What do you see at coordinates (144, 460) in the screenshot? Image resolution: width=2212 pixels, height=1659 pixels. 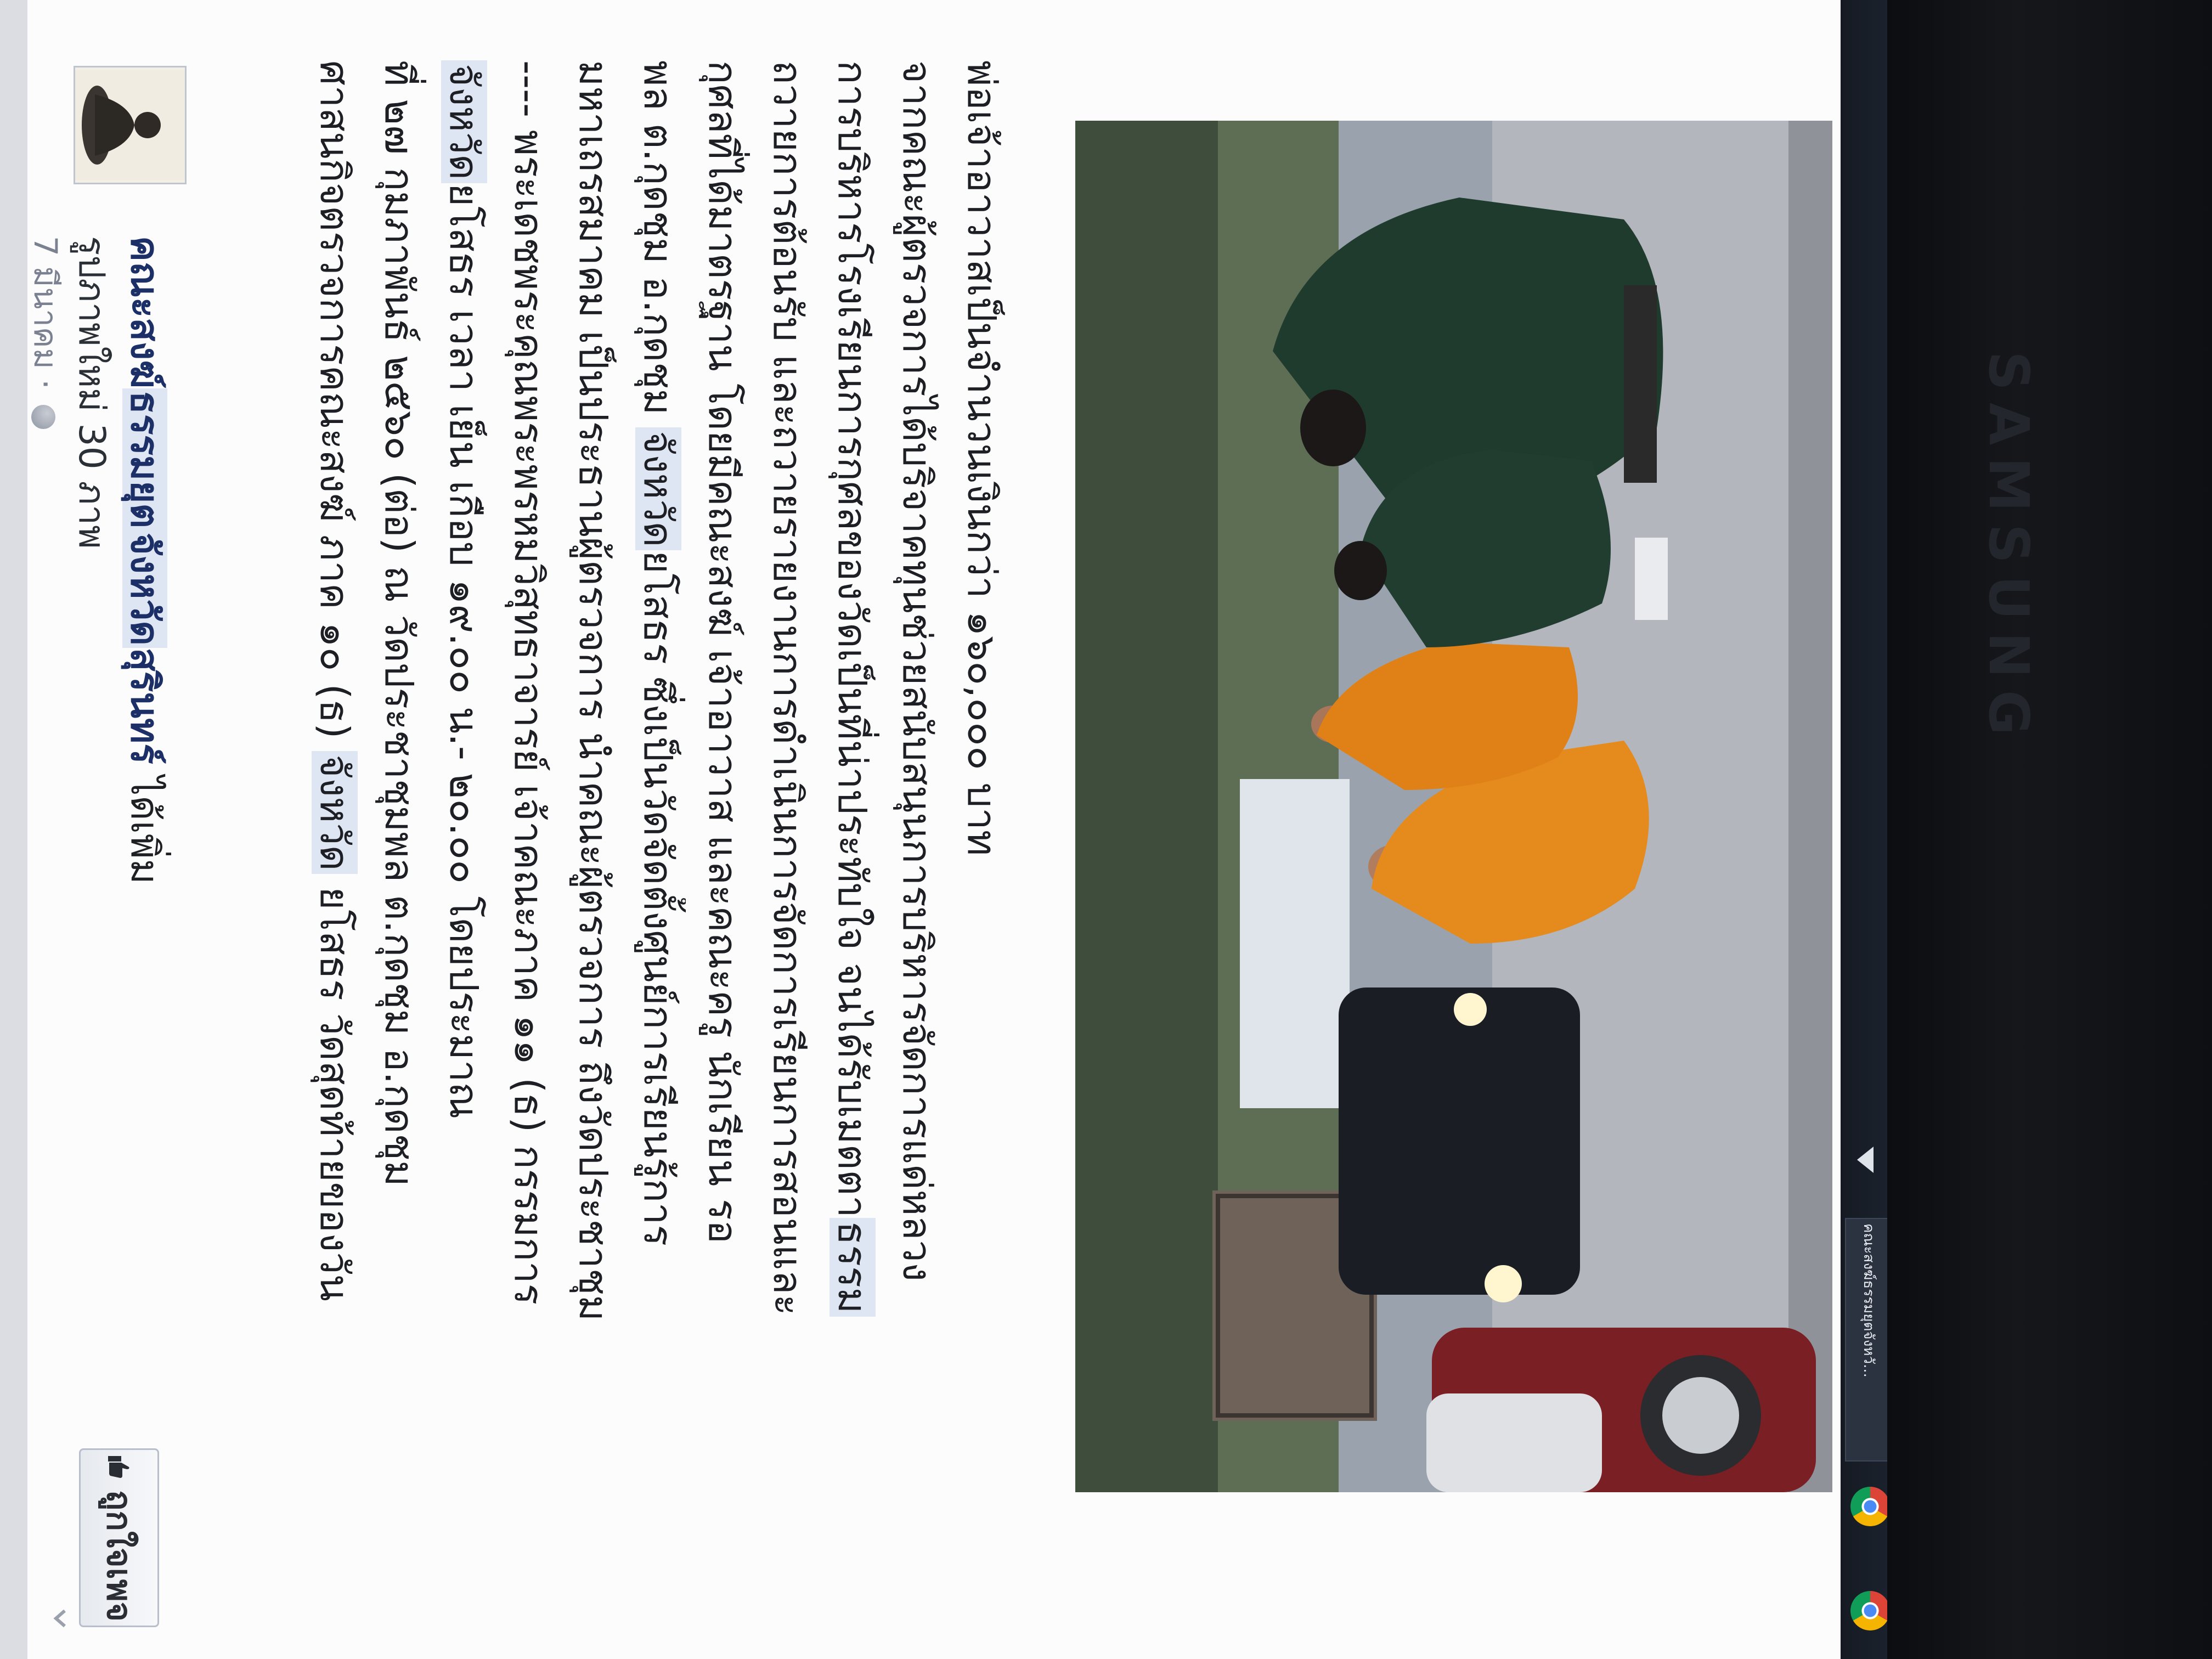 I see `page-name-link-2: ธรรมยุต` at bounding box center [144, 460].